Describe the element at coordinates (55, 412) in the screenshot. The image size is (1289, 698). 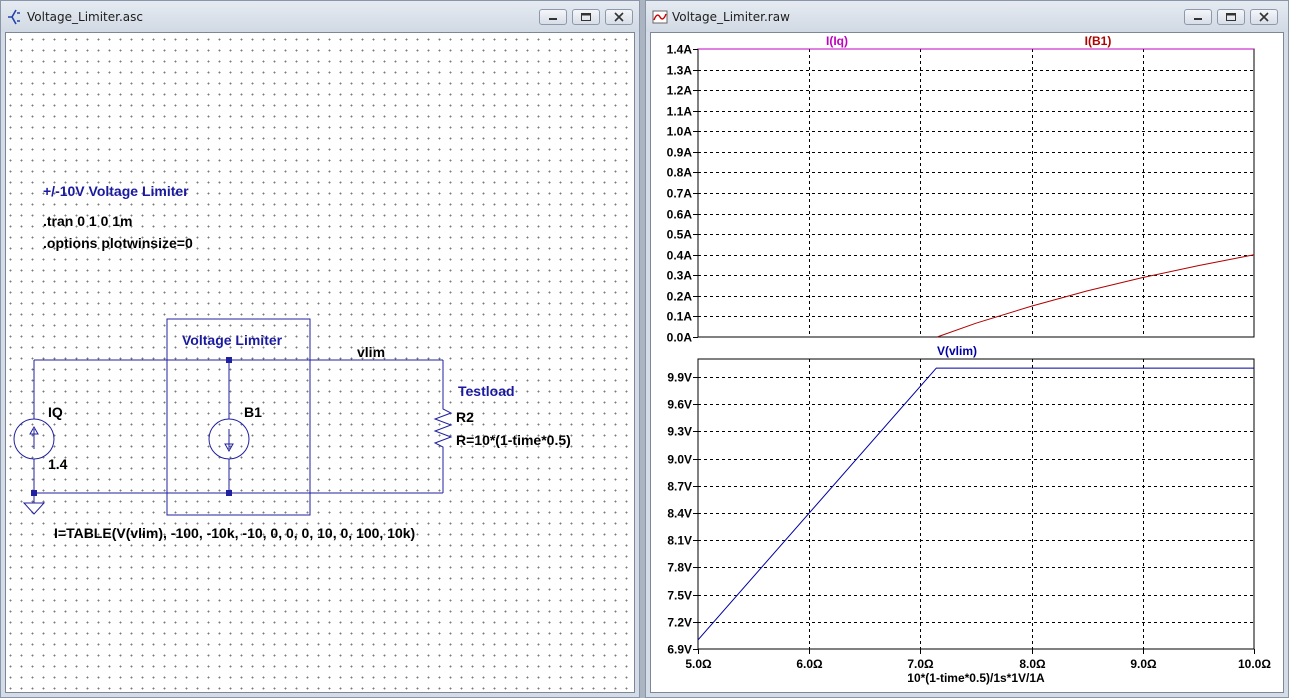
I see `iq-name: IQ` at that location.